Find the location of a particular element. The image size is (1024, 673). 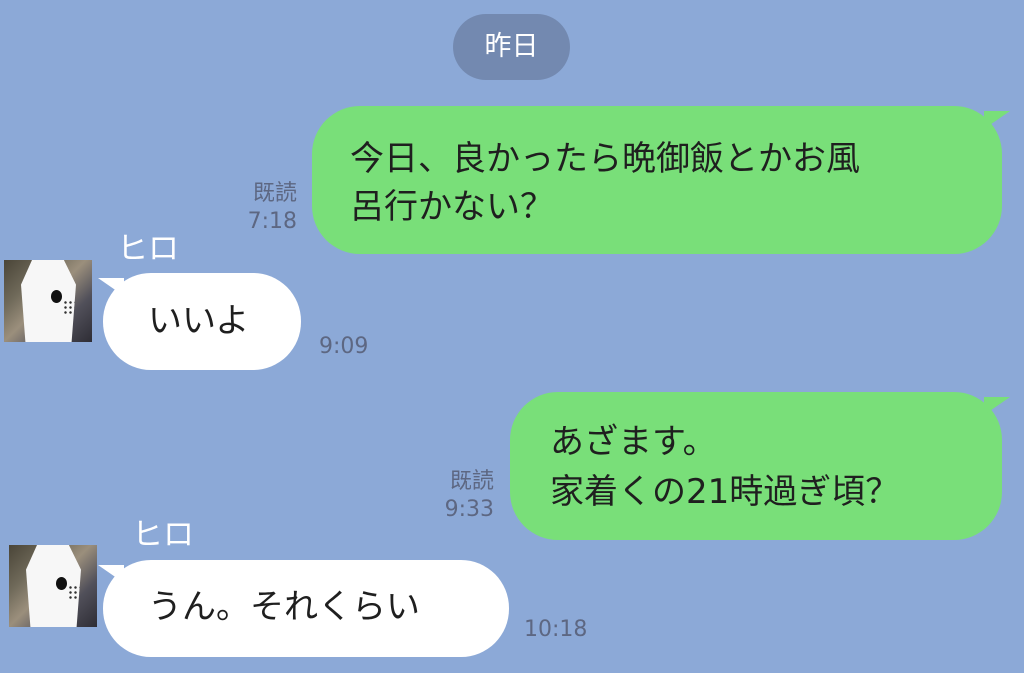

message-time: 9:09 is located at coordinates (344, 346).